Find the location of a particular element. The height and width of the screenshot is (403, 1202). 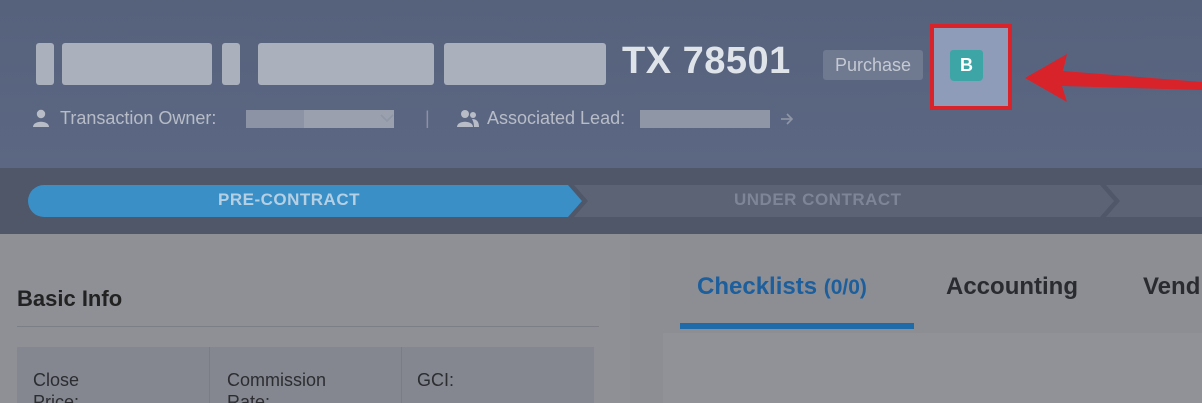

redacted-owner-name is located at coordinates (320, 119).